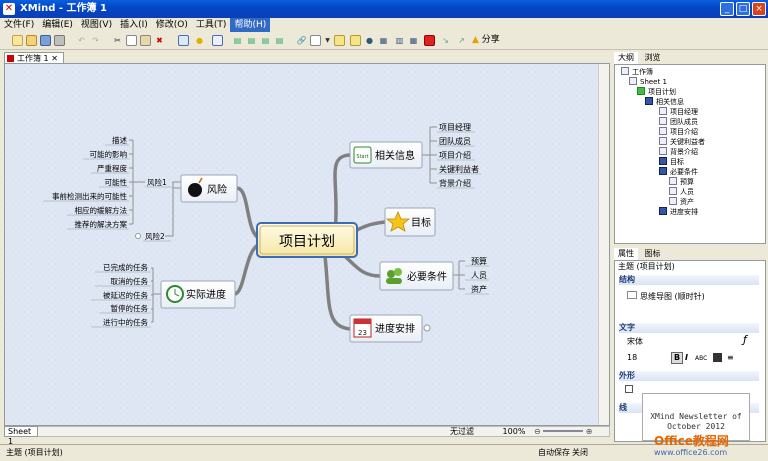 The height and width of the screenshot is (461, 768). I want to click on risk-item: 严重程度, so click(112, 168).